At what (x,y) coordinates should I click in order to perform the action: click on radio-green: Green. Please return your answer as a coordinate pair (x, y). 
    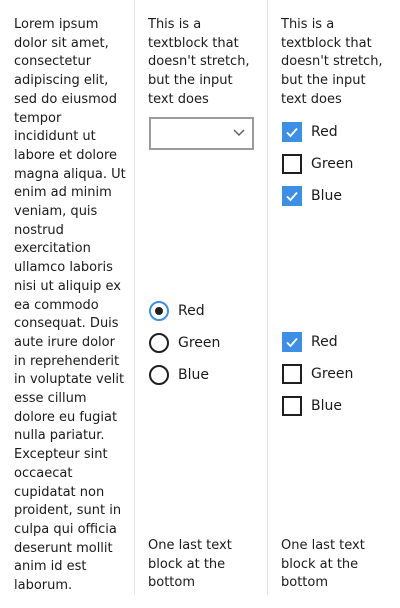
    Looking at the image, I should click on (184, 343).